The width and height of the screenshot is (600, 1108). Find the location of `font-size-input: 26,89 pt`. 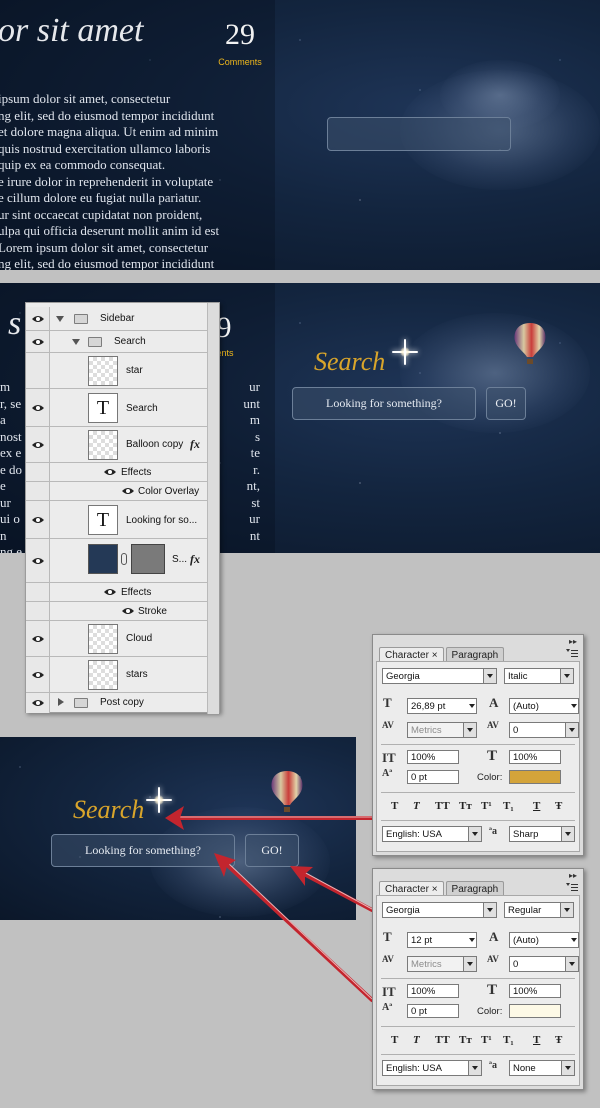

font-size-input: 26,89 pt is located at coordinates (442, 706).